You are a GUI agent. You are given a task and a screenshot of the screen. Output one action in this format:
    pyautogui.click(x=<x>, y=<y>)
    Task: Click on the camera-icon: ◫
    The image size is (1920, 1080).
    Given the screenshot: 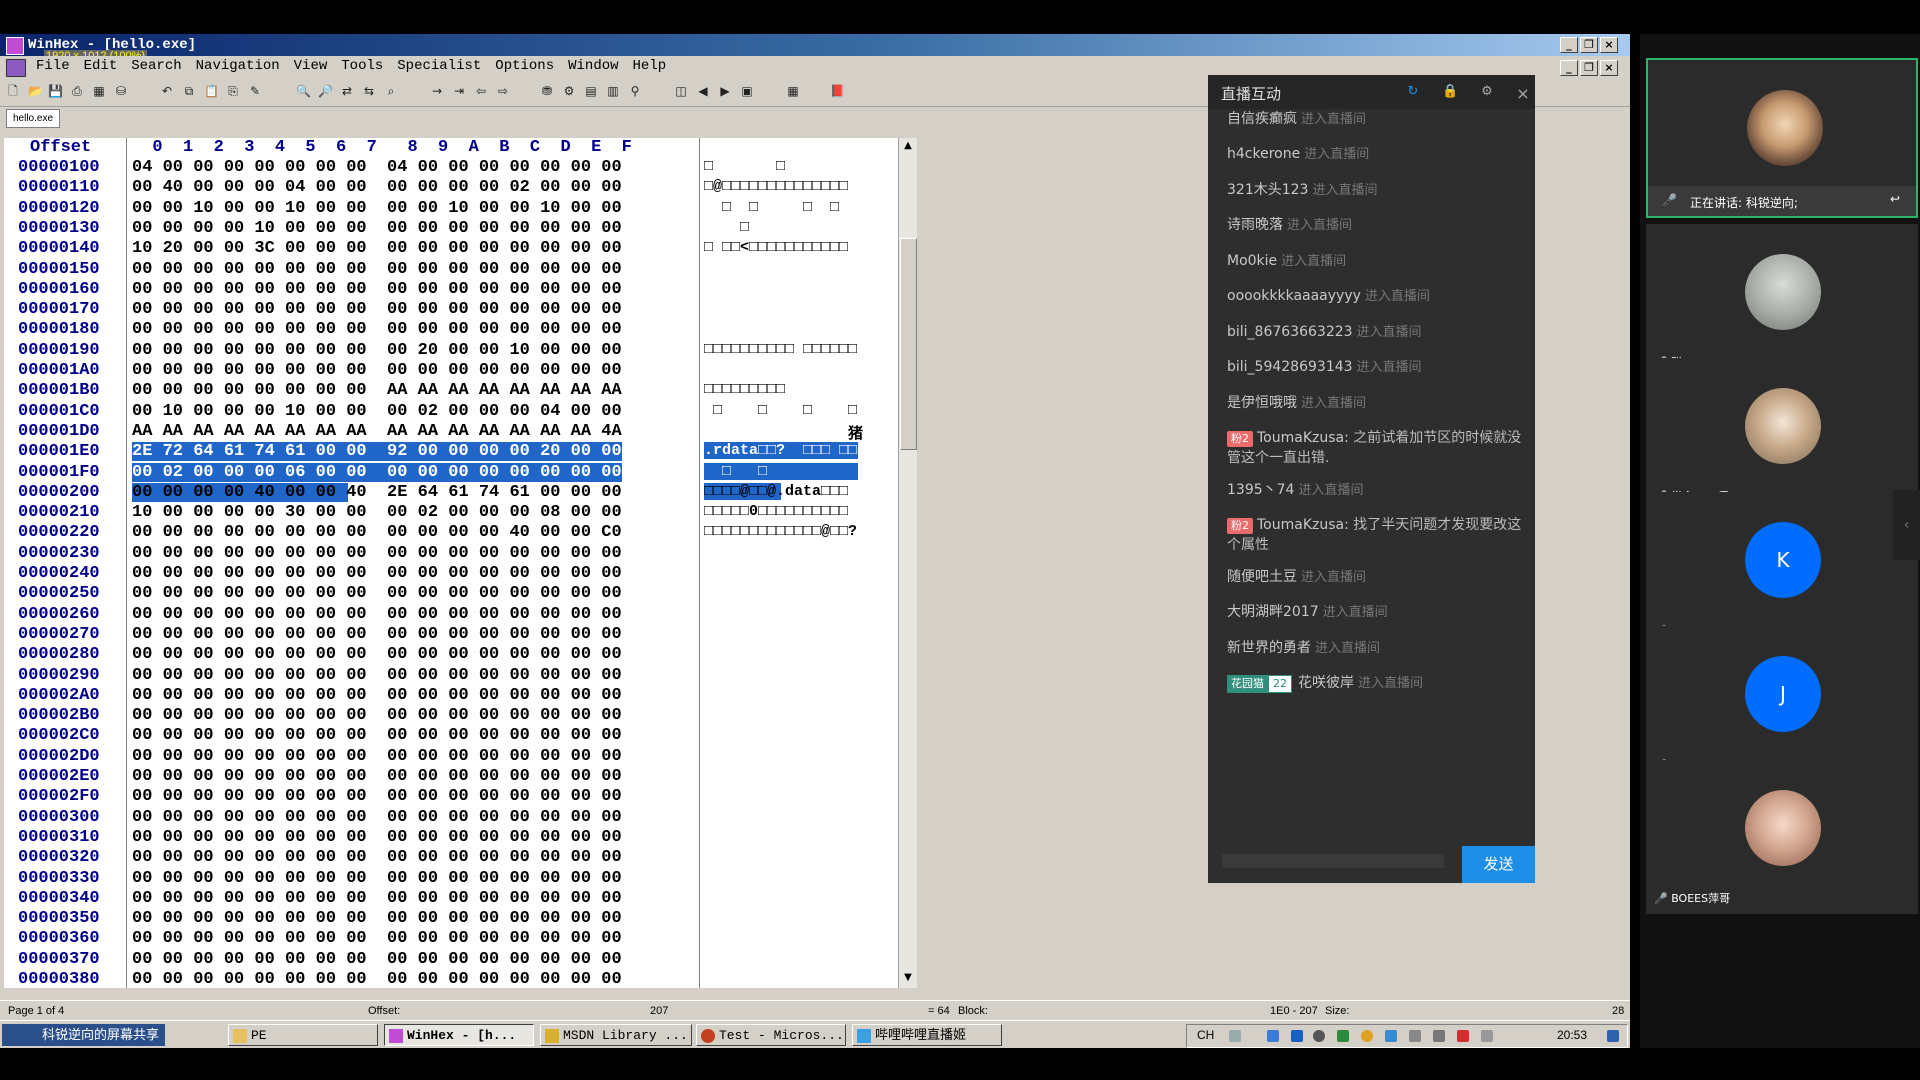 What is the action you would take?
    pyautogui.click(x=681, y=91)
    